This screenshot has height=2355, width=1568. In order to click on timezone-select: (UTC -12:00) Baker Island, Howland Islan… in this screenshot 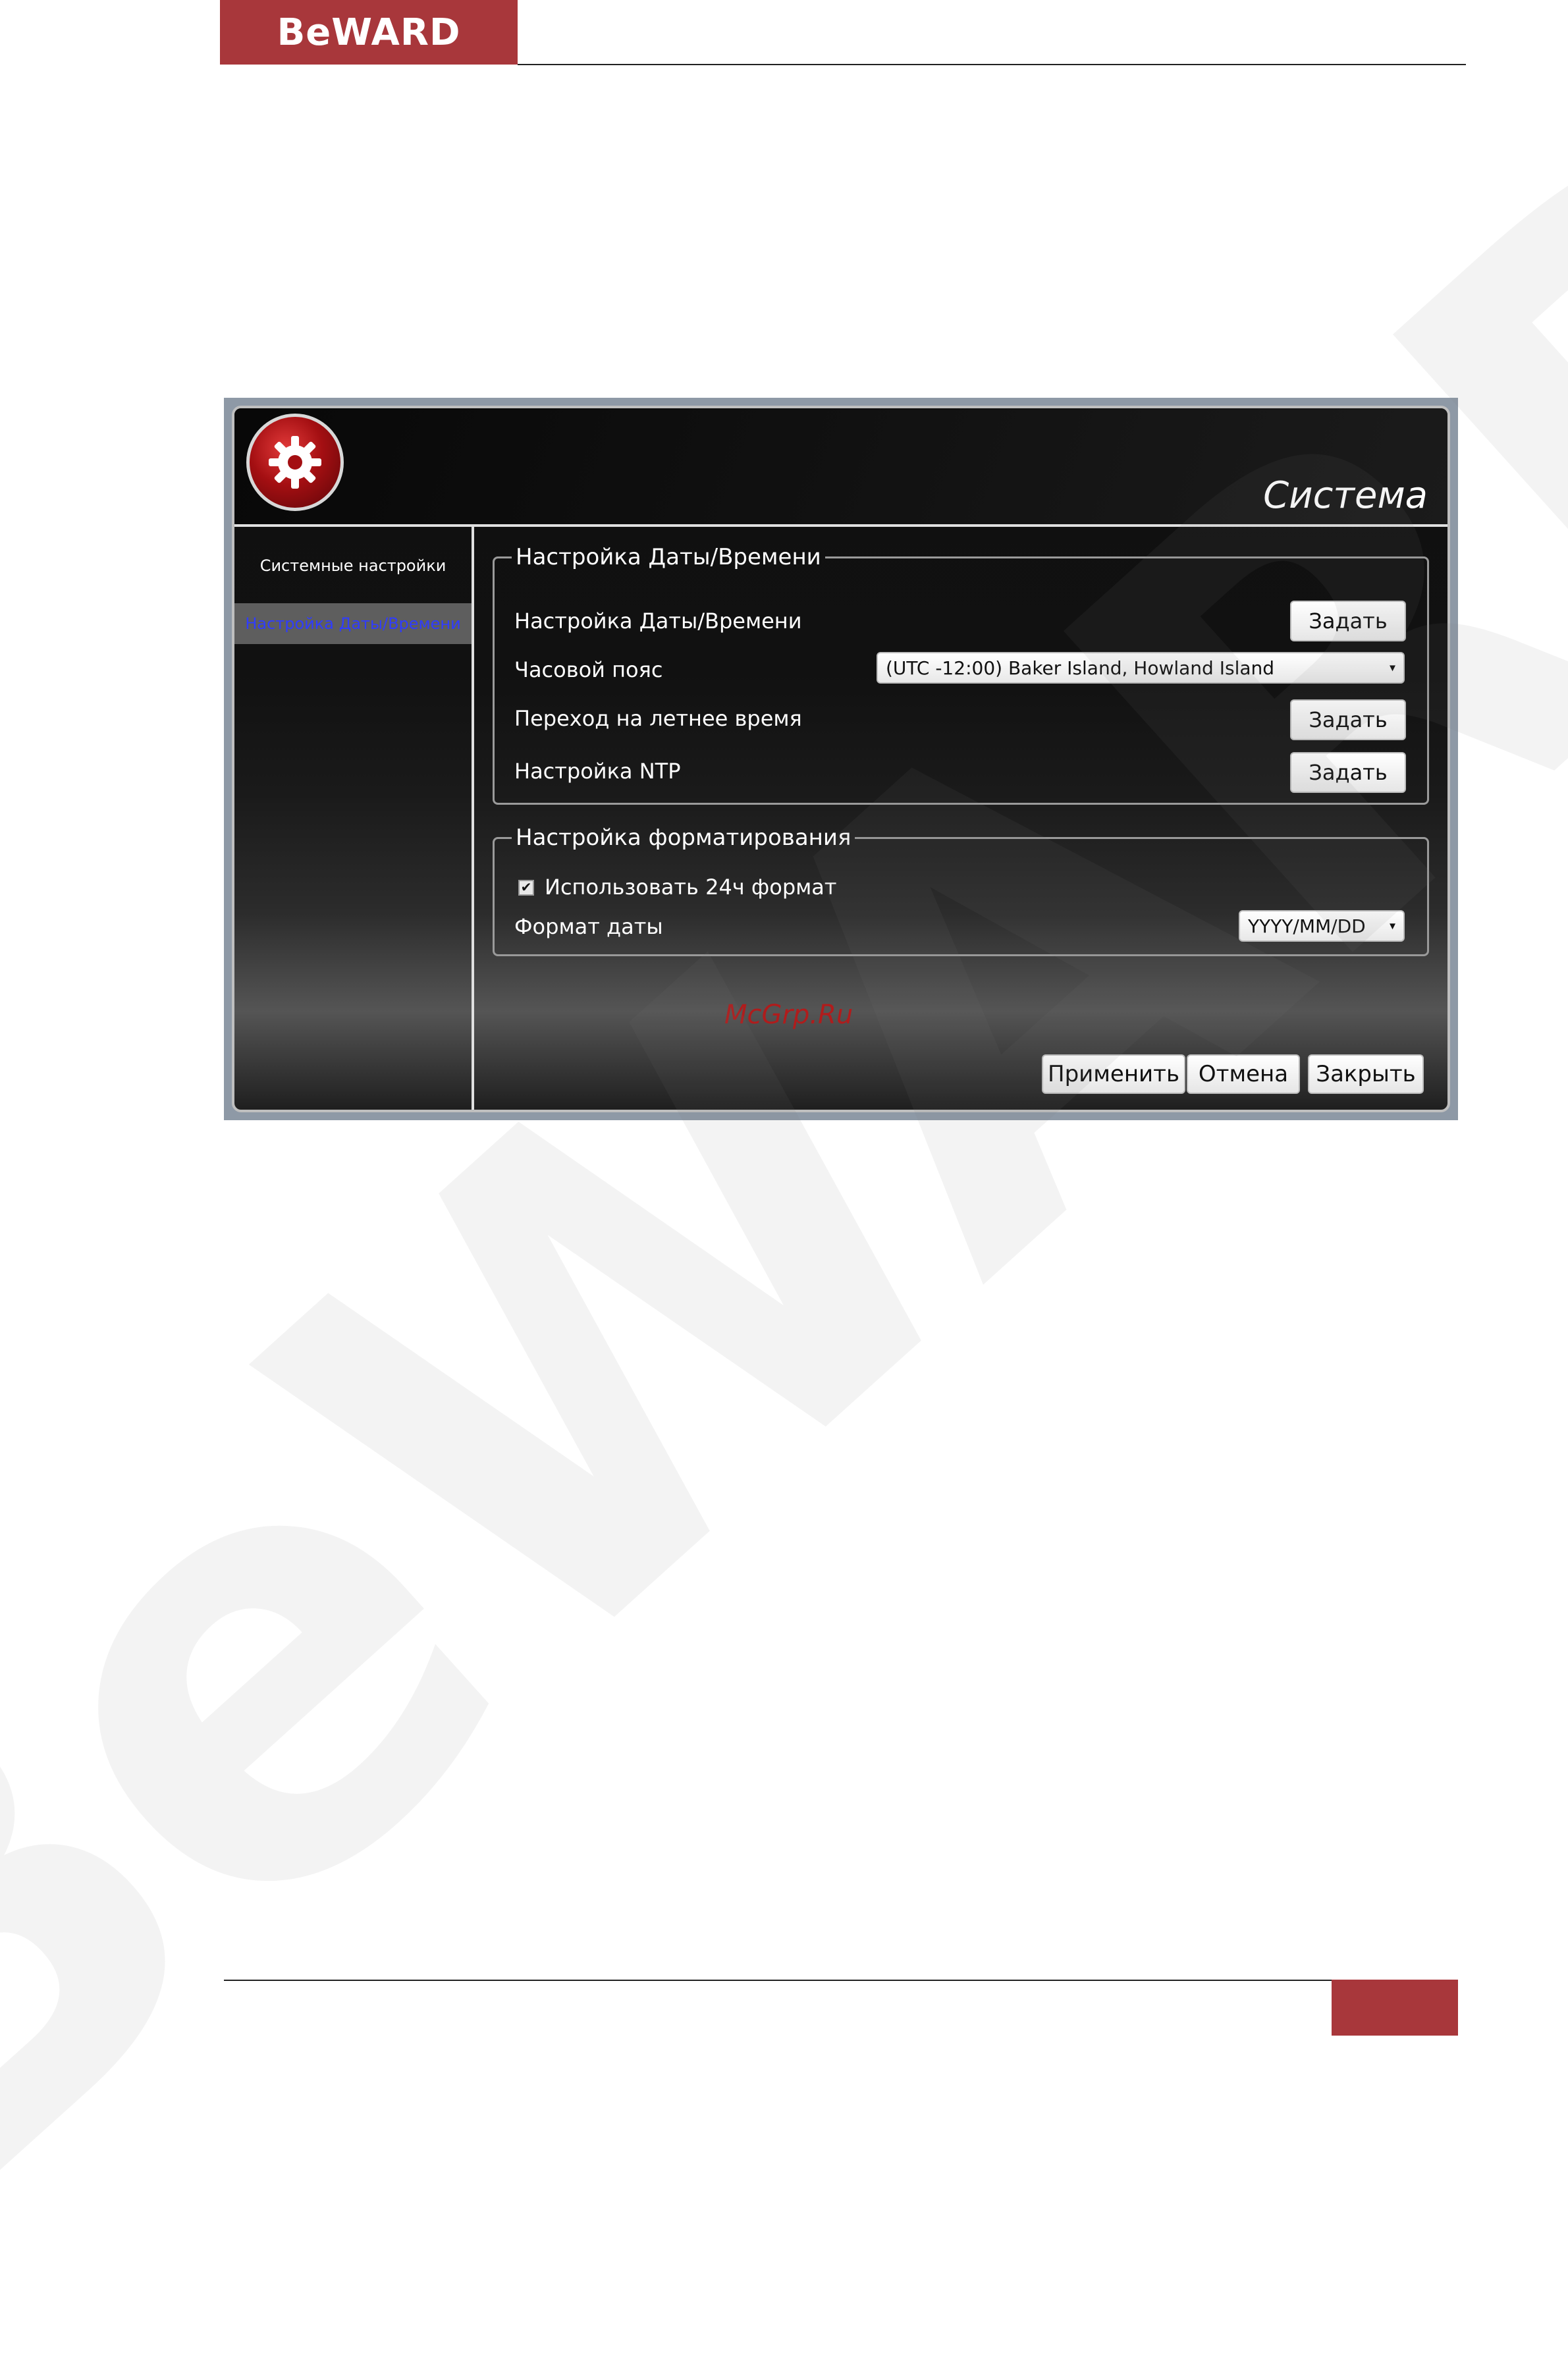, I will do `click(1141, 668)`.